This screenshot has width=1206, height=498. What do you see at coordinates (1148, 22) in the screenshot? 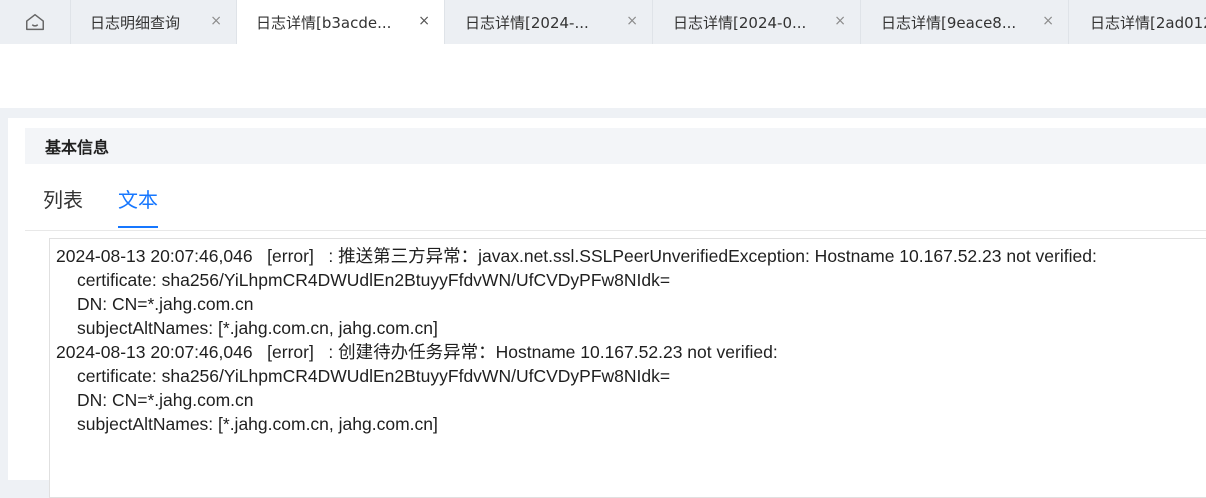
I see `tab-label: 日志详情[2ad012` at bounding box center [1148, 22].